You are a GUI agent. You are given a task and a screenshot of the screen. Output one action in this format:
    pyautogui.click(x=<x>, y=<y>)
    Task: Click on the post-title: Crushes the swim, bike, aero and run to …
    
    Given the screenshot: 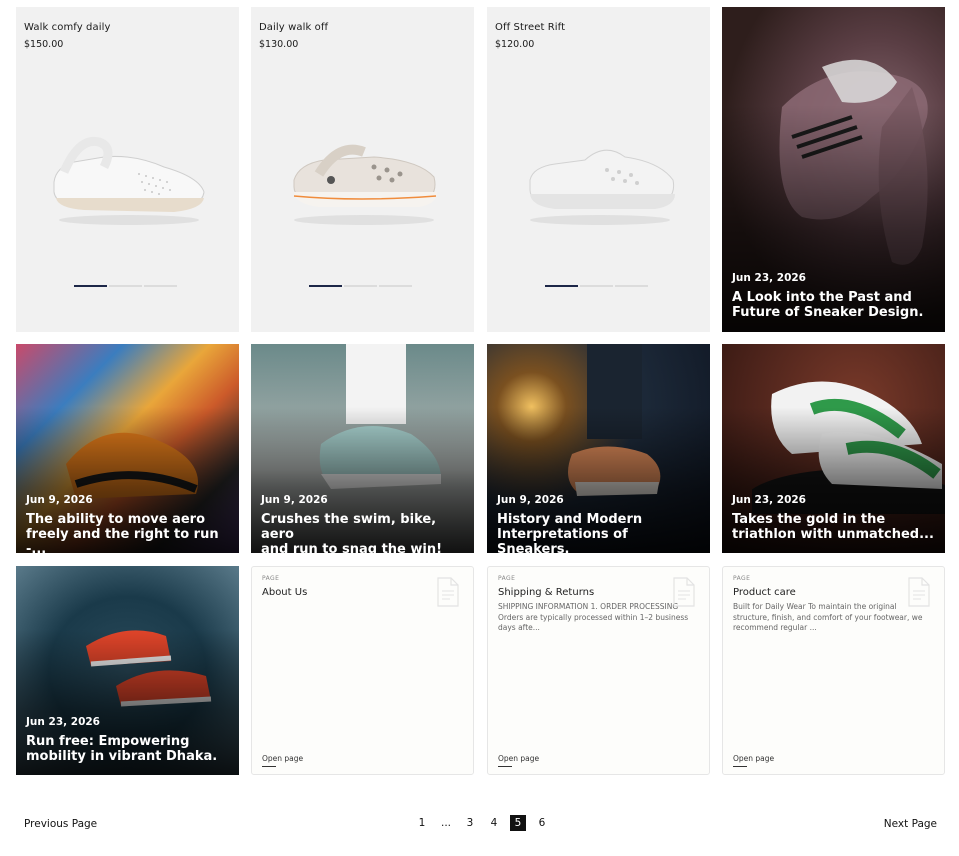 What is the action you would take?
    pyautogui.click(x=363, y=532)
    